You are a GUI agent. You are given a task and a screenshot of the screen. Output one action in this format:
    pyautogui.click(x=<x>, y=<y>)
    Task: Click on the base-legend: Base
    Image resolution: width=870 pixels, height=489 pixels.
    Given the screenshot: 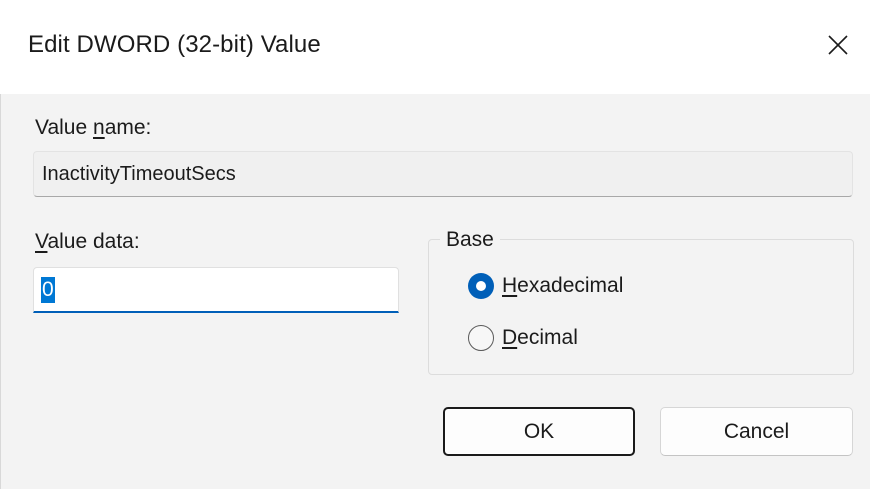 What is the action you would take?
    pyautogui.click(x=470, y=240)
    